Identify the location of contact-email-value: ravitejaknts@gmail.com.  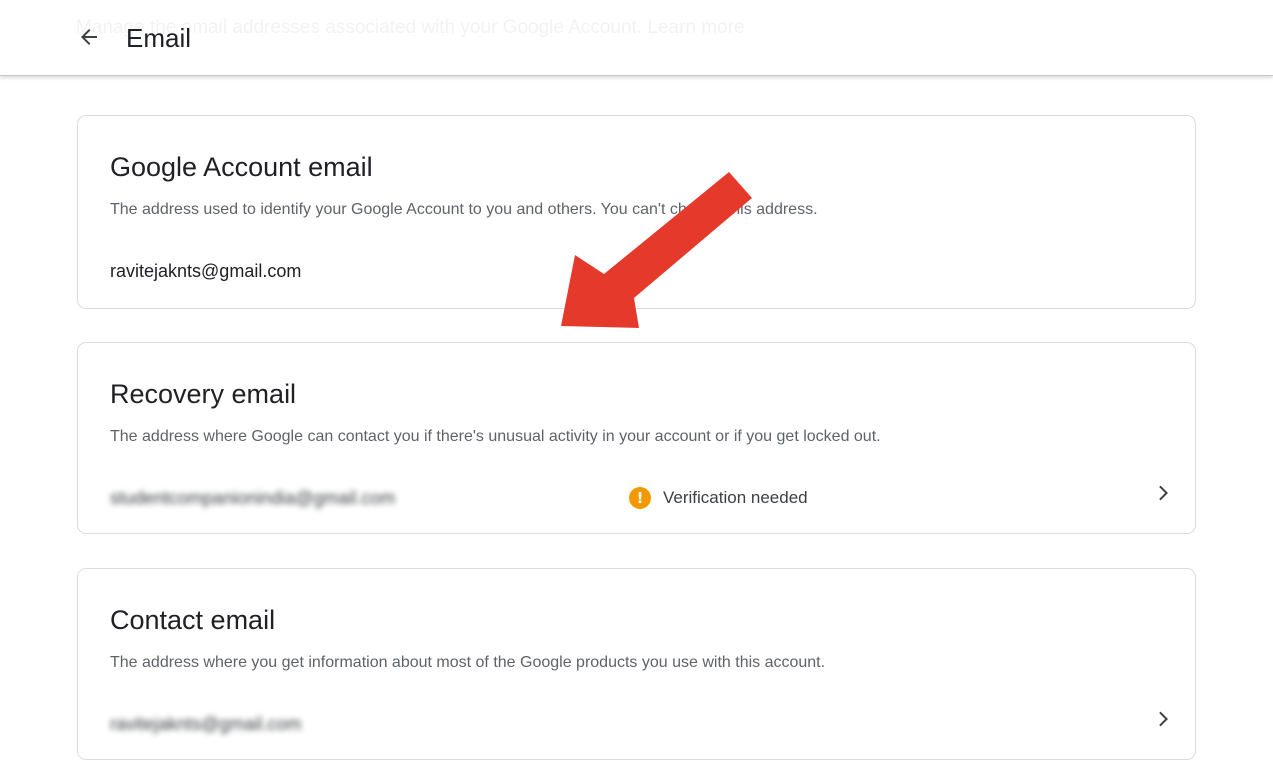
(206, 724).